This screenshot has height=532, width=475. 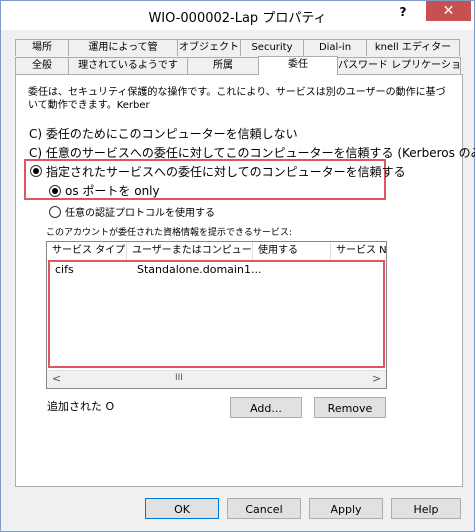 What do you see at coordinates (358, 251) in the screenshot?
I see `column-service-name: サービス N` at bounding box center [358, 251].